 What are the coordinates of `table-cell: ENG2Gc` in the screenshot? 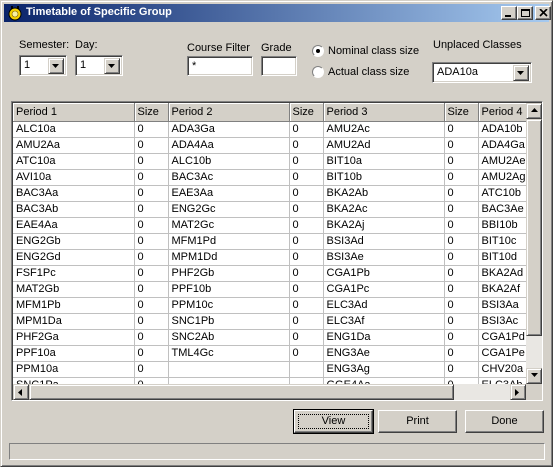 It's located at (229, 209).